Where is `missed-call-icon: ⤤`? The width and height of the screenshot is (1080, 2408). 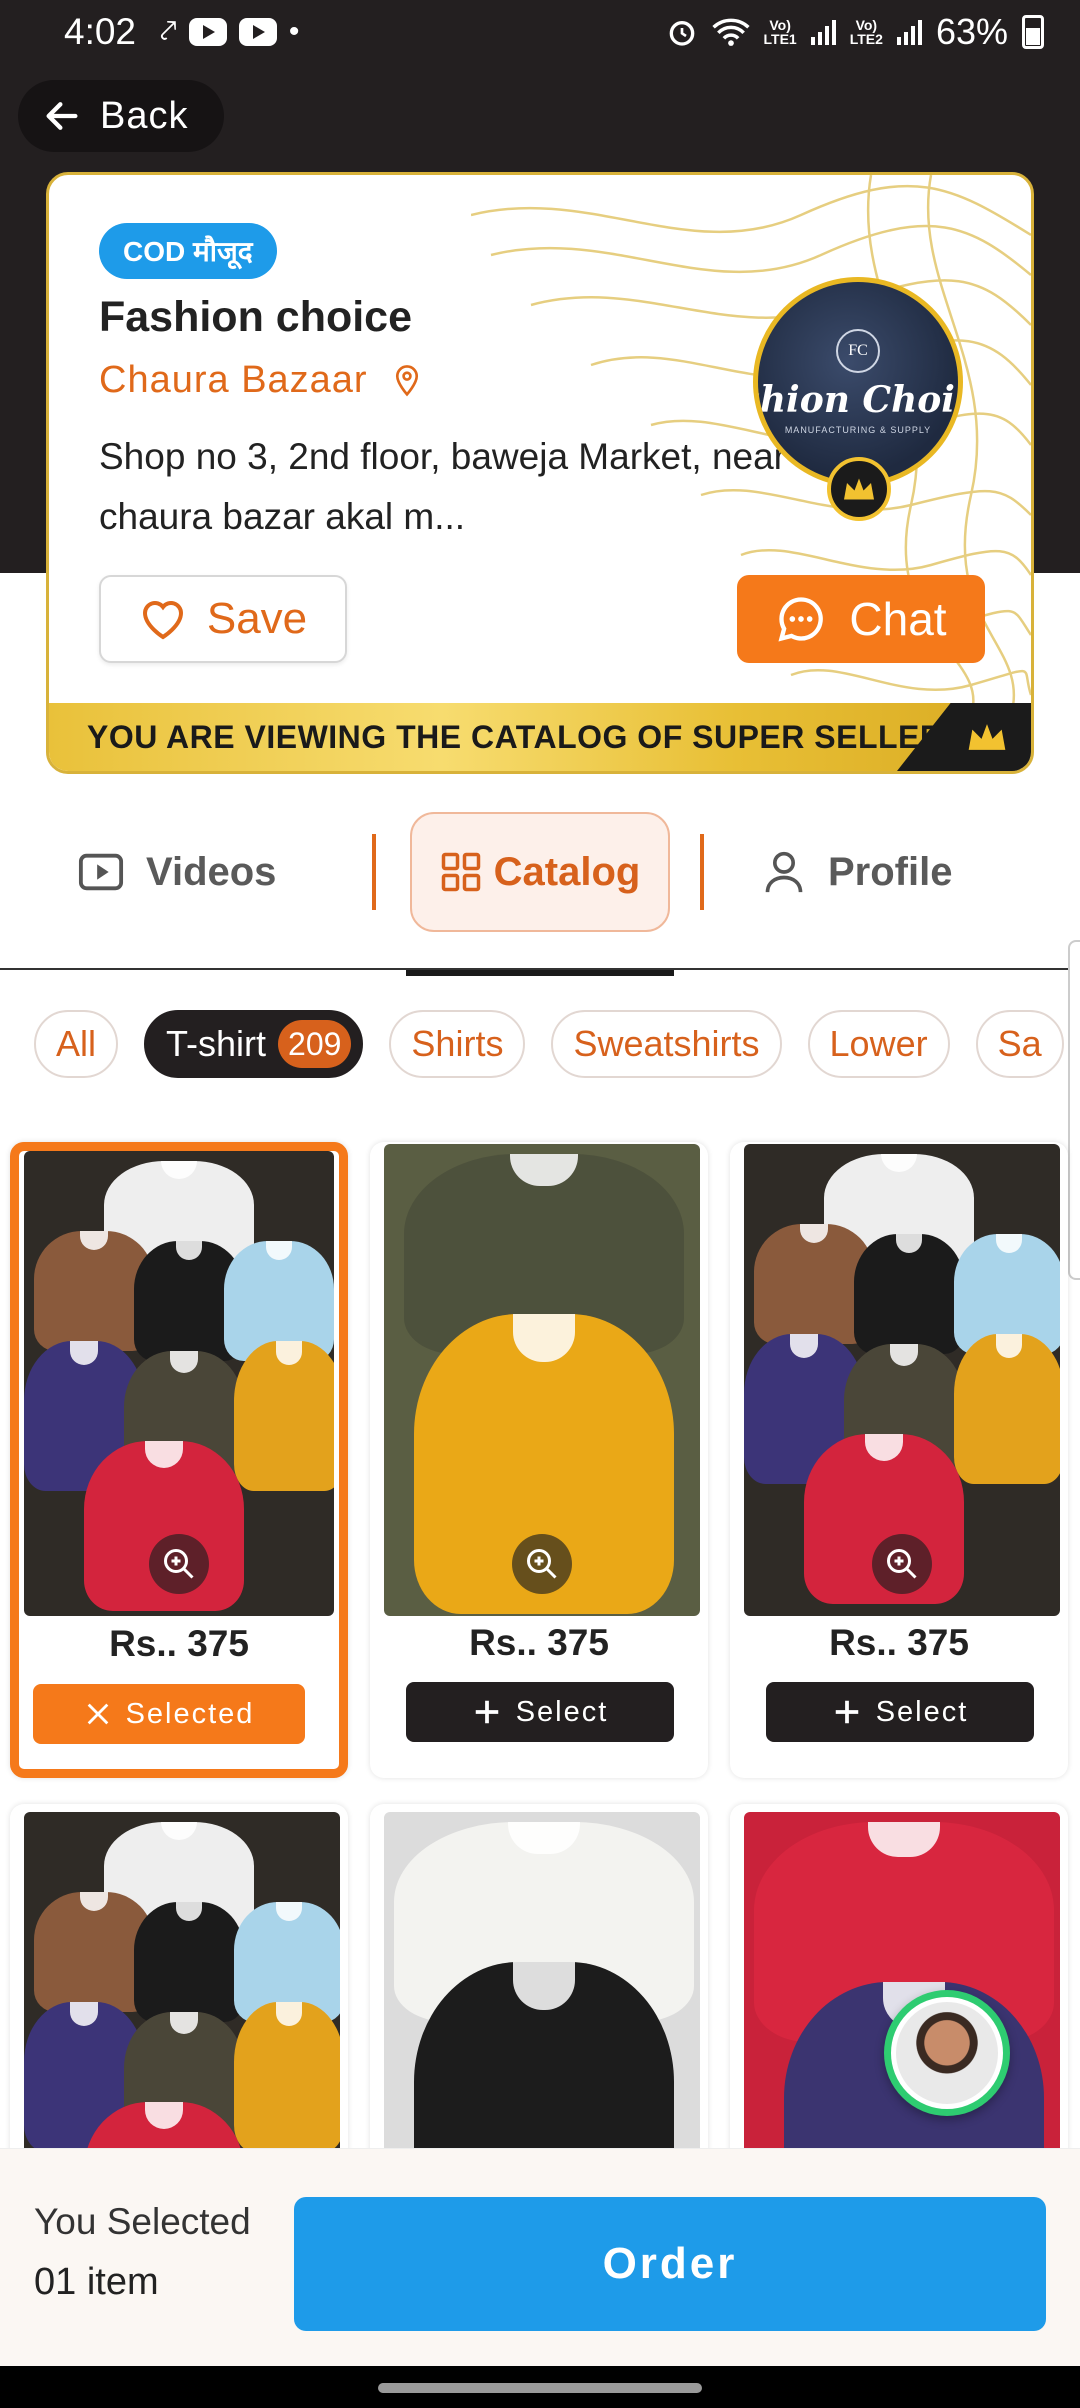 missed-call-icon: ⤤ is located at coordinates (168, 31).